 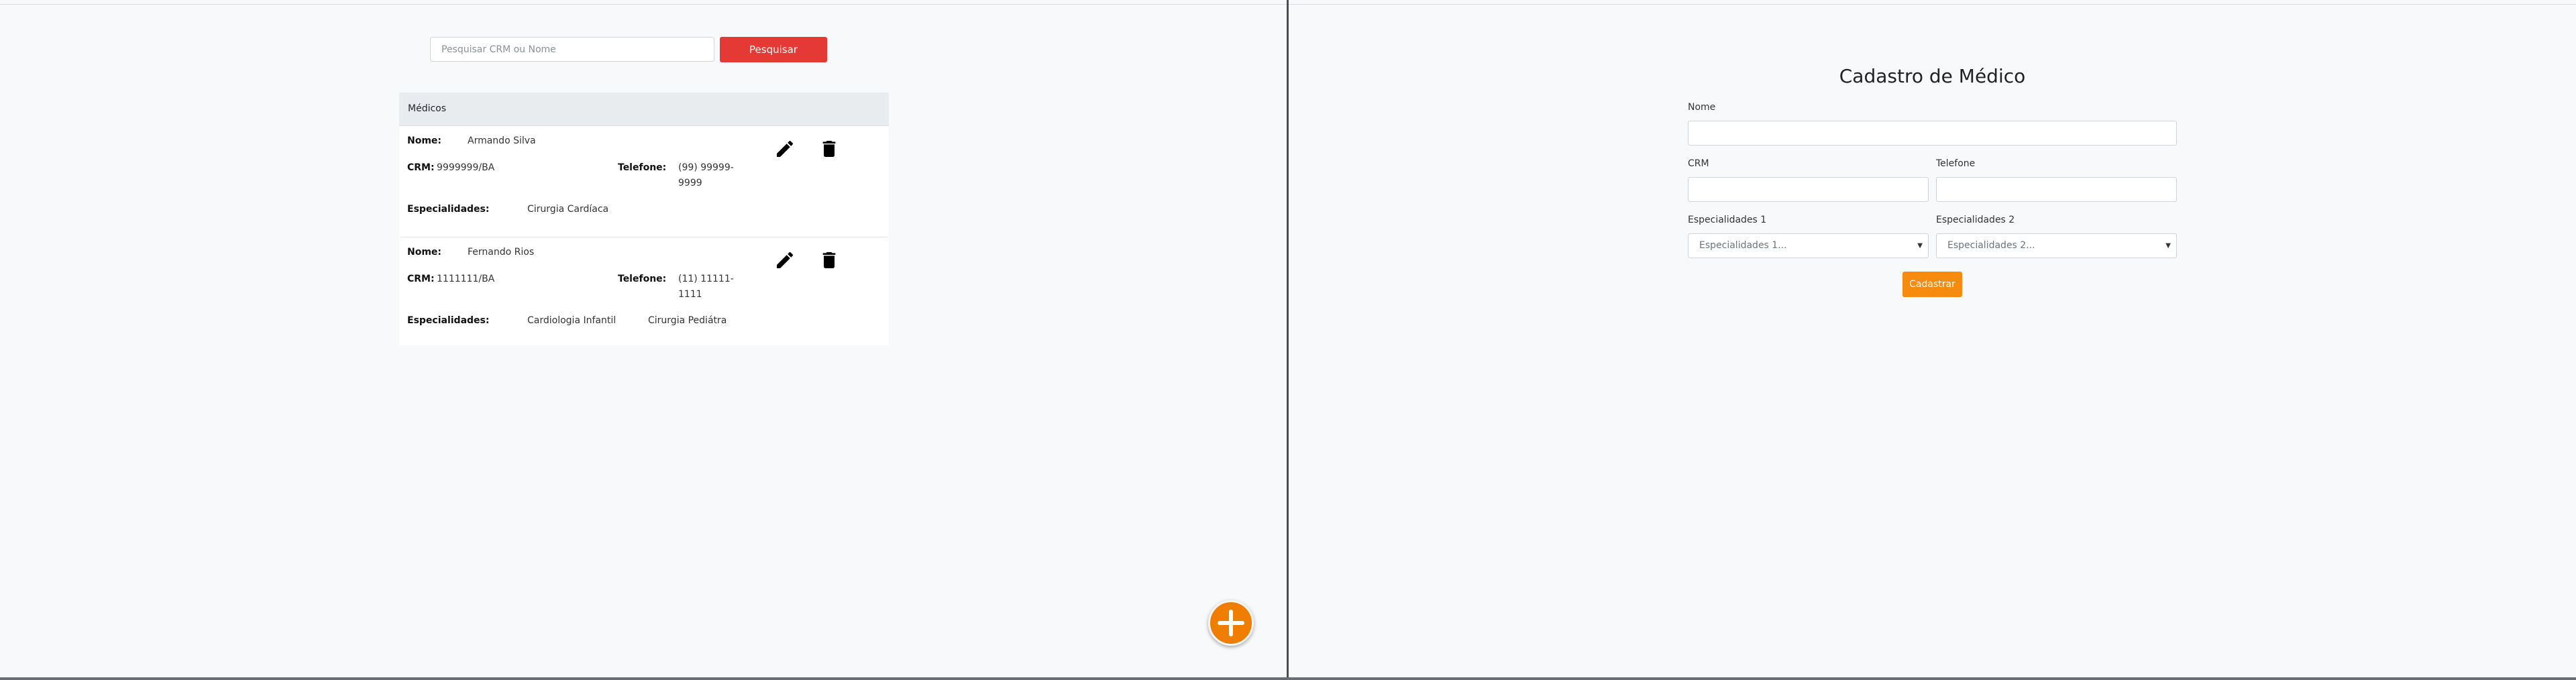 I want to click on name-field, so click(x=1932, y=133).